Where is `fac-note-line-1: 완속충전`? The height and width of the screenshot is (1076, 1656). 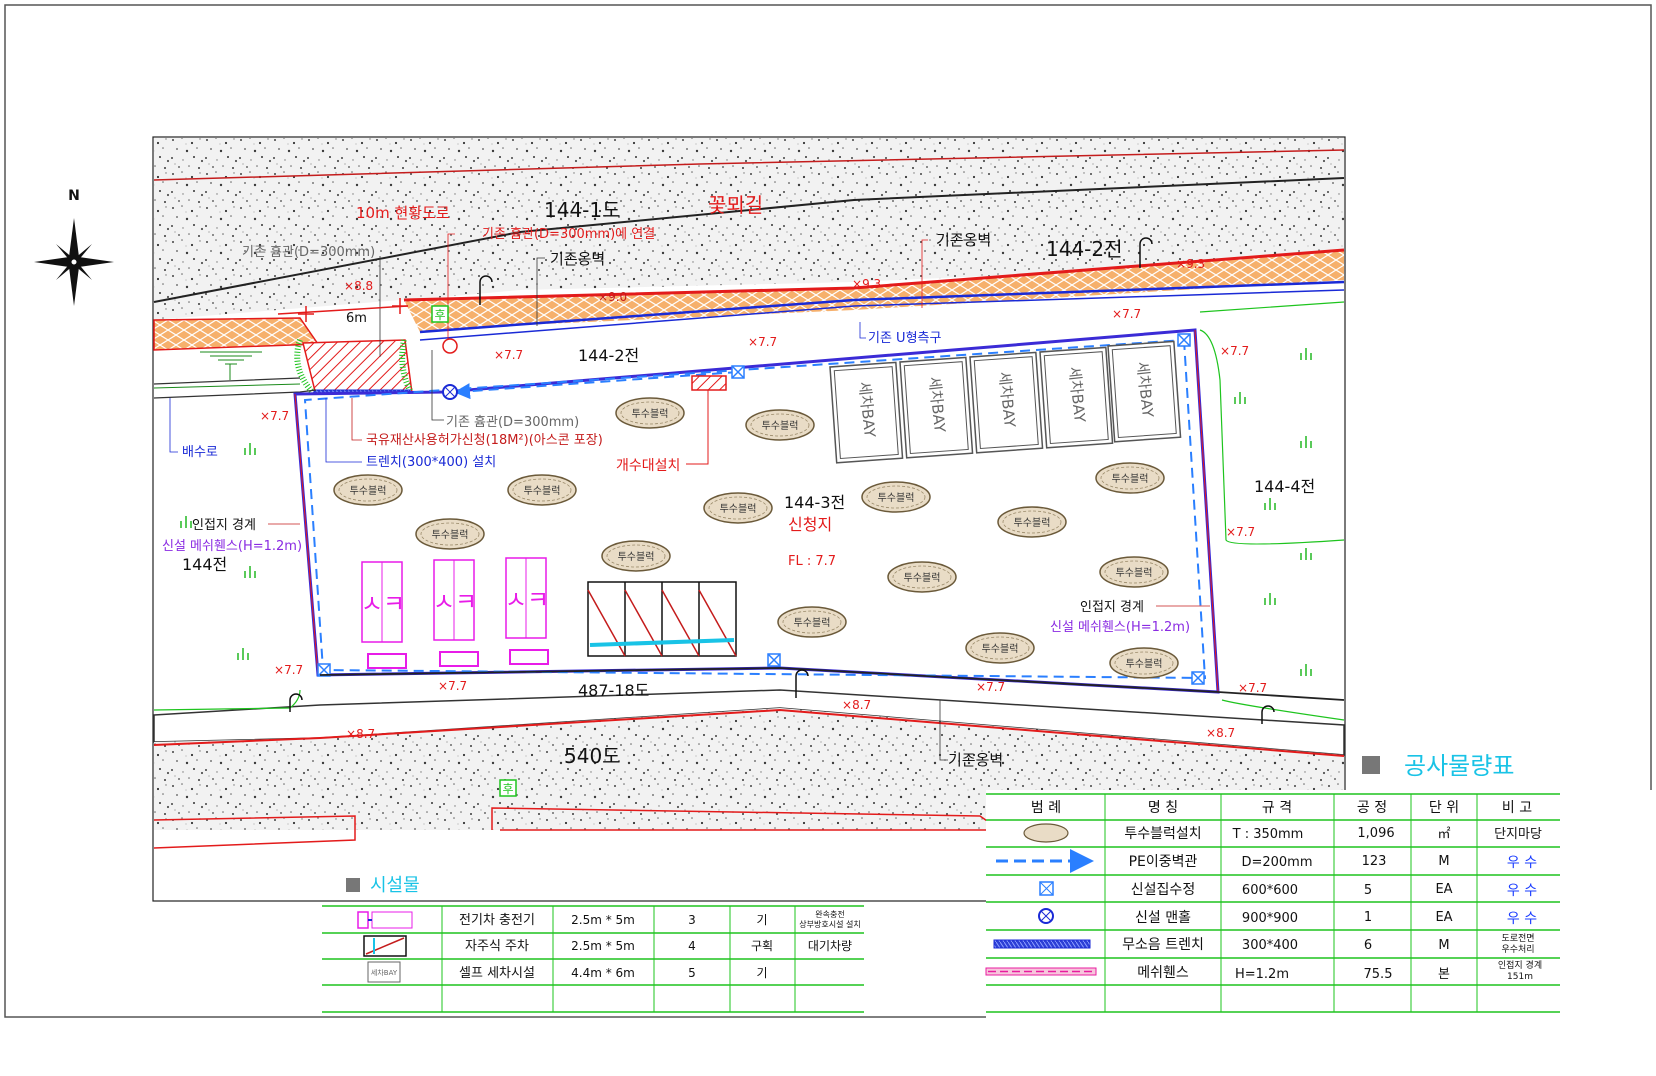
fac-note-line-1: 완속충전 is located at coordinates (829, 914).